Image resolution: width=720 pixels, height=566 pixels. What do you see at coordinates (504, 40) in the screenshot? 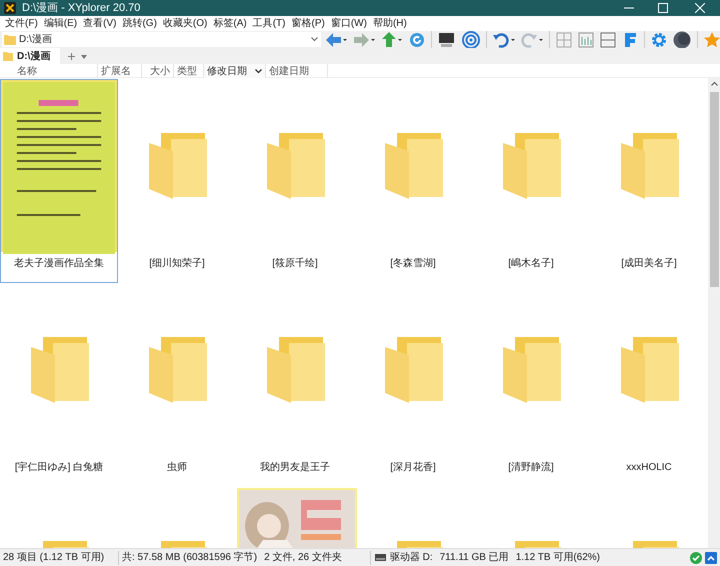
I see `undo-icon` at bounding box center [504, 40].